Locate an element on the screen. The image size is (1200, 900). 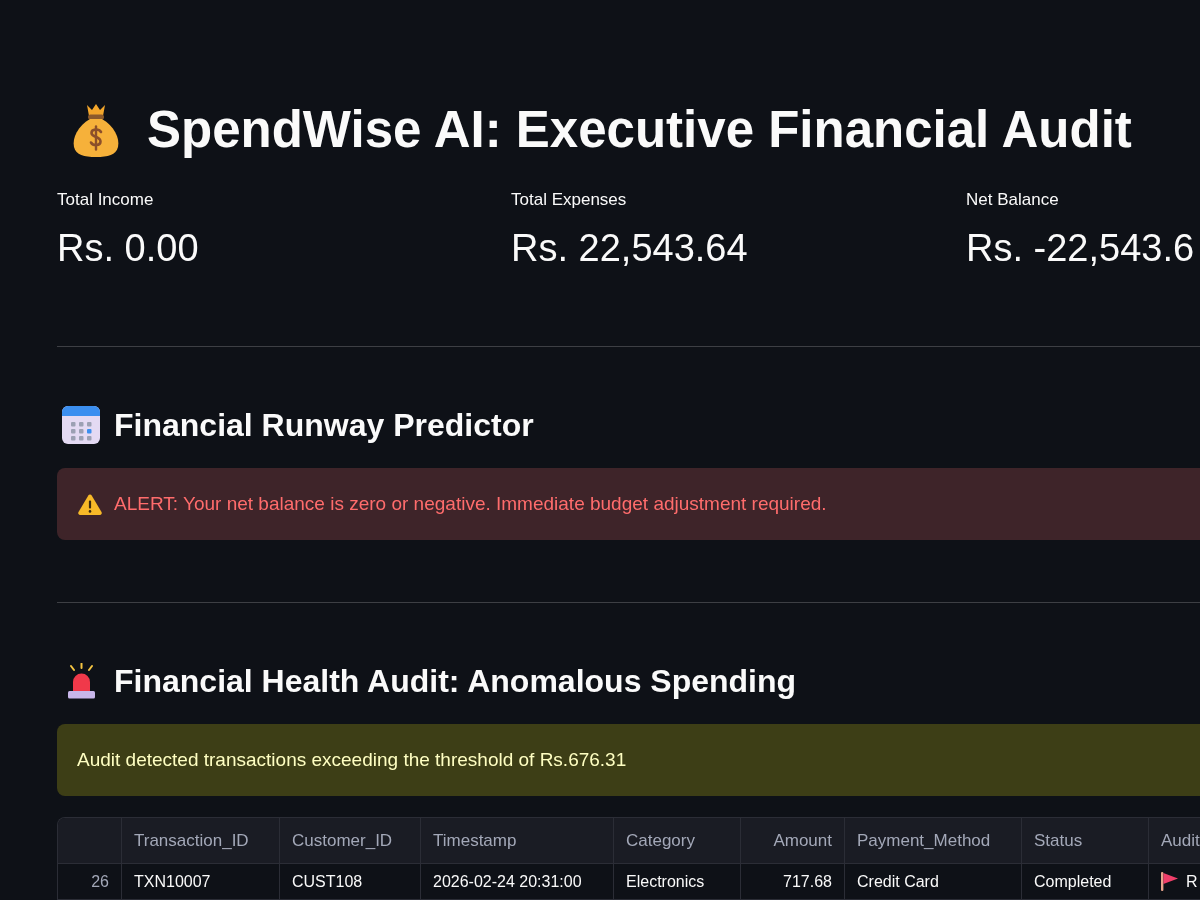
flag-icon is located at coordinates (1169, 881).